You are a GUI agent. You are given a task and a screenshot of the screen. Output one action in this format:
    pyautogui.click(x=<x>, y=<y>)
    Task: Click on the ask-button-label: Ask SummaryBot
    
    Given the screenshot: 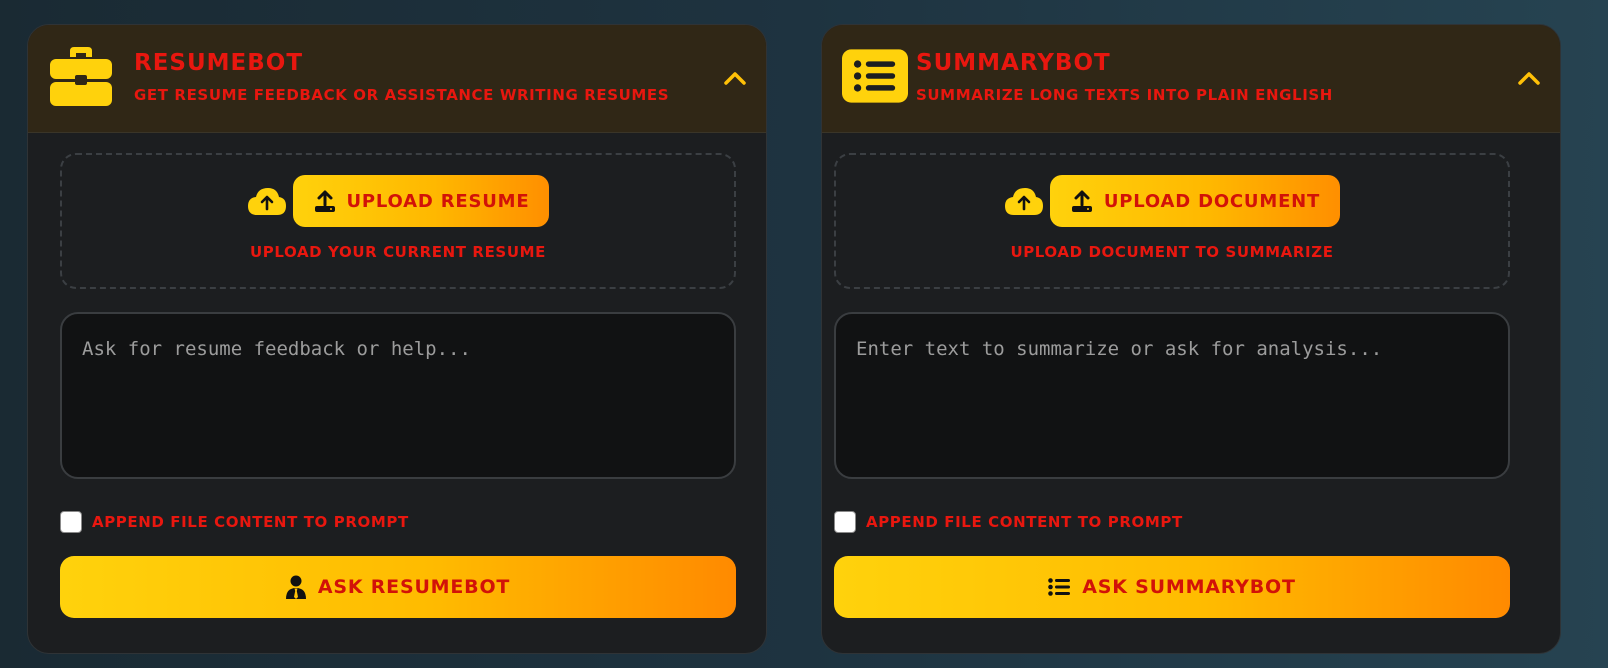 What is the action you would take?
    pyautogui.click(x=1189, y=587)
    